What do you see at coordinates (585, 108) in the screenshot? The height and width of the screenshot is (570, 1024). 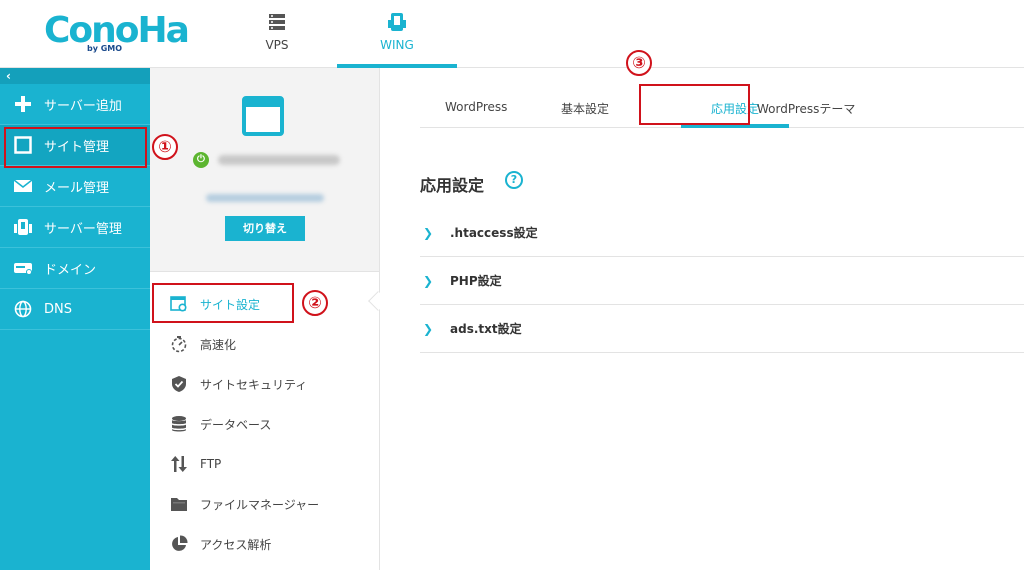 I see `tab-basic-settings: 基本設定` at bounding box center [585, 108].